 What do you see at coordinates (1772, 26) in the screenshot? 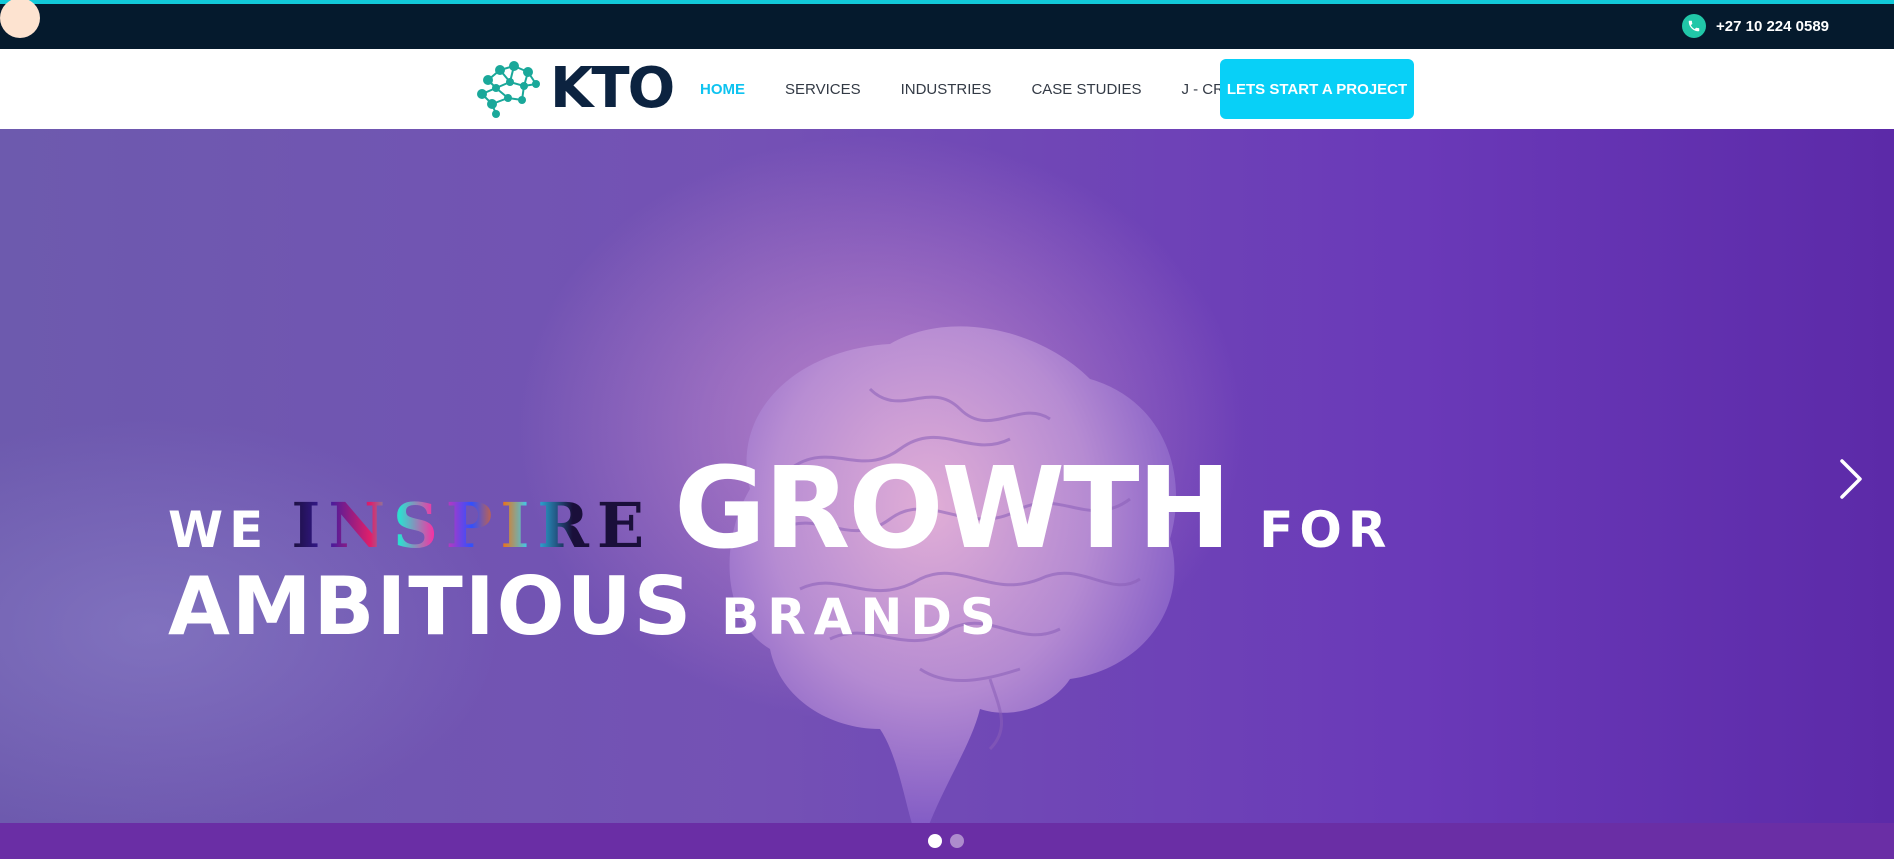
I see `phone-number: +27 10 224 0589` at bounding box center [1772, 26].